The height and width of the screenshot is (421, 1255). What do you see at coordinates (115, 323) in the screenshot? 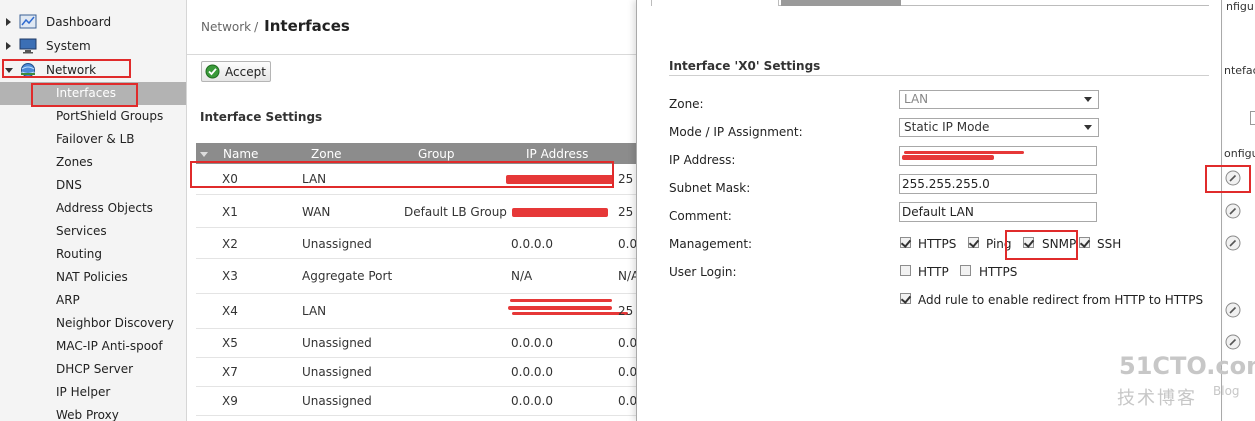
I see `nav-label: Neighbor Discovery` at bounding box center [115, 323].